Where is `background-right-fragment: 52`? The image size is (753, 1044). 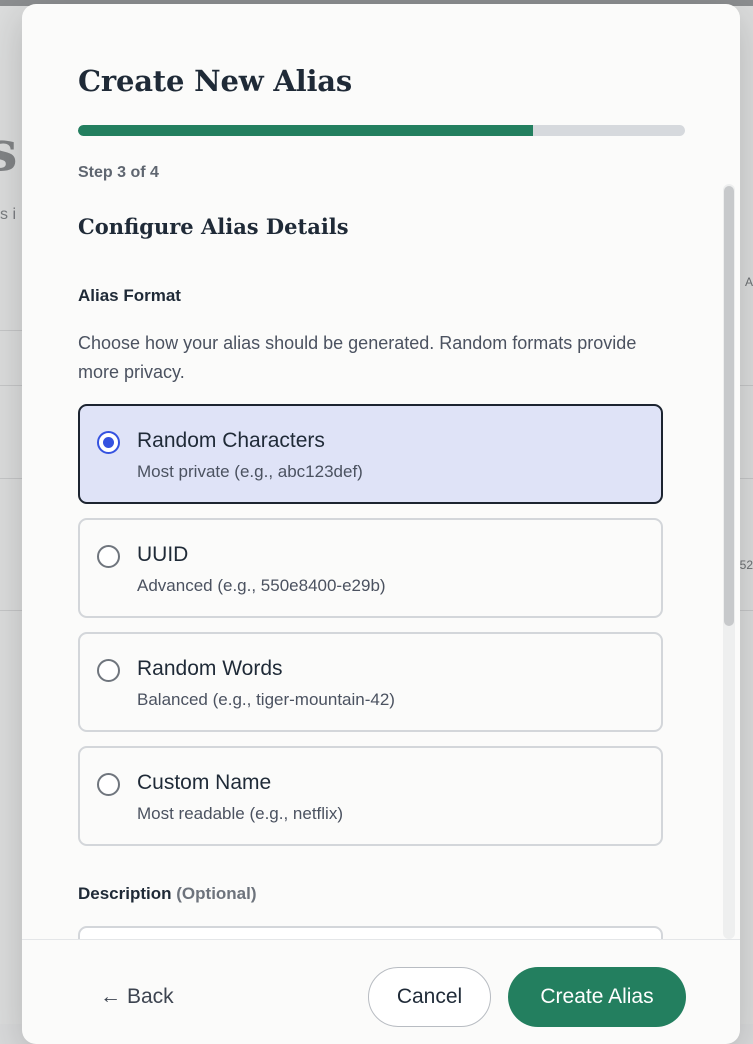
background-right-fragment: 52 is located at coordinates (746, 565).